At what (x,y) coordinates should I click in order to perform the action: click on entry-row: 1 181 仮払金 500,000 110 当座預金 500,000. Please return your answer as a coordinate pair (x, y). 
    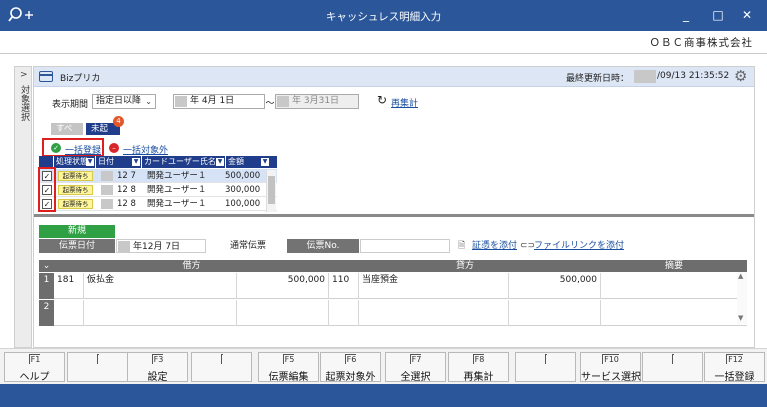
    Looking at the image, I should click on (393, 286).